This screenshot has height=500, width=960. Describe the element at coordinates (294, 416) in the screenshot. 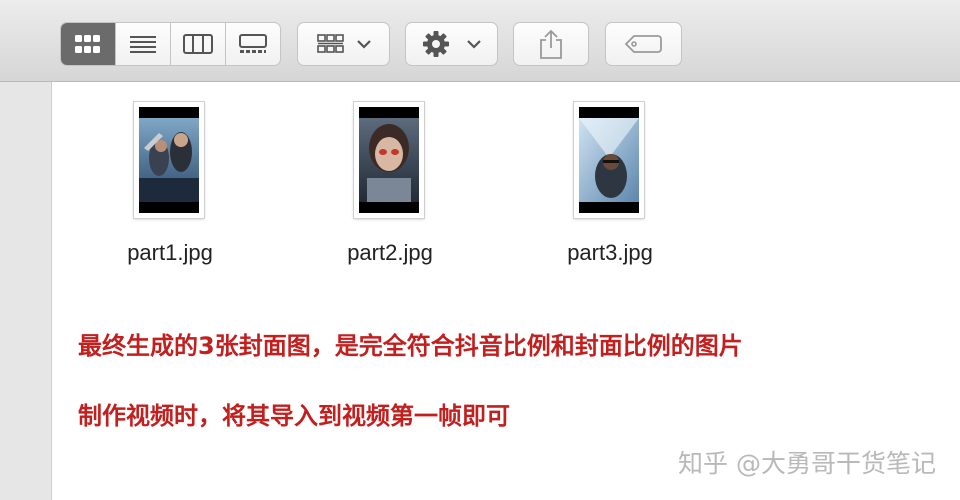

I see `annotation-line-2: 制作视频时，将其导入到视频第一帧即可` at that location.